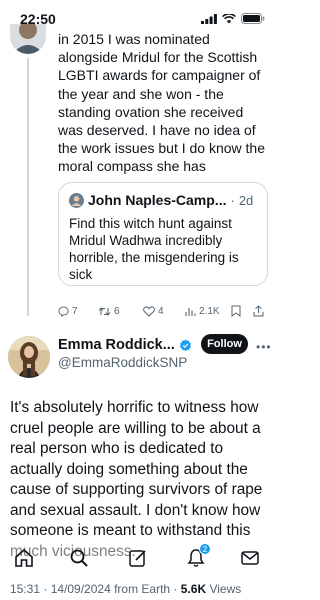 This screenshot has width=320, height=600. Describe the element at coordinates (161, 311) in the screenshot. I see `like-count: 4` at that location.